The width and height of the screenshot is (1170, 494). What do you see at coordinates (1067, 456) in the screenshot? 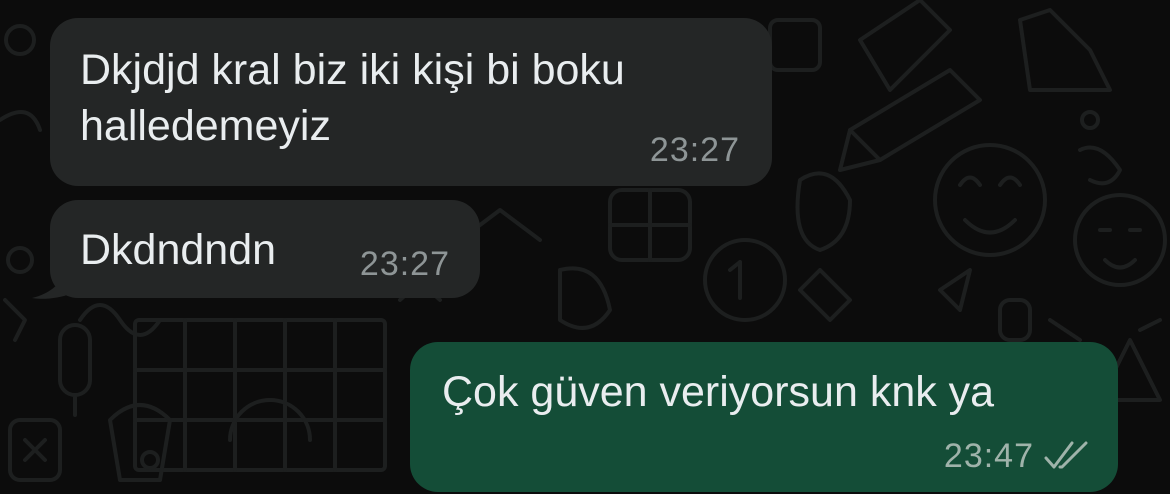
I see `double-check-icon` at bounding box center [1067, 456].